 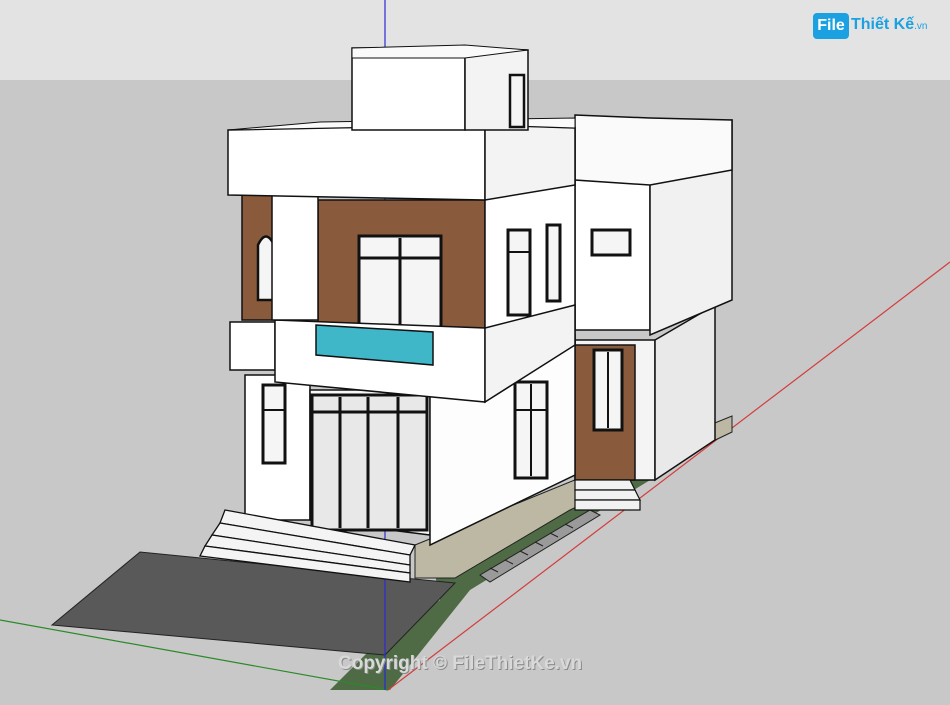 I want to click on logo-brand: Thiết Kế, so click(x=883, y=24).